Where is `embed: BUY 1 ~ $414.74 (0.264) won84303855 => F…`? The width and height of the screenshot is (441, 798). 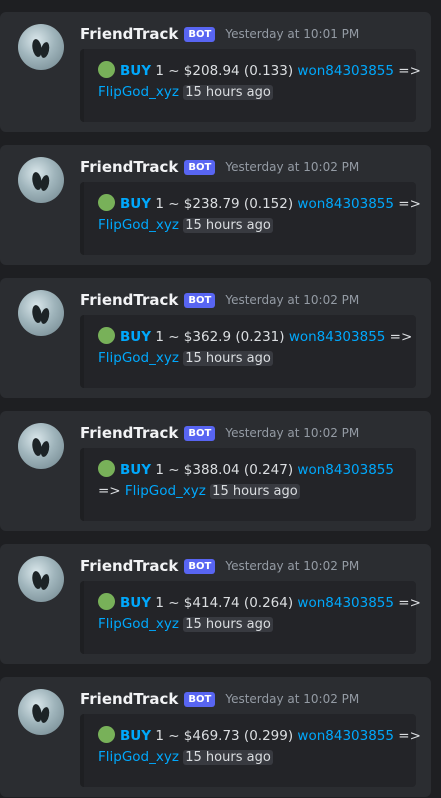 embed: BUY 1 ~ $414.74 (0.264) won84303855 => F… is located at coordinates (250, 617).